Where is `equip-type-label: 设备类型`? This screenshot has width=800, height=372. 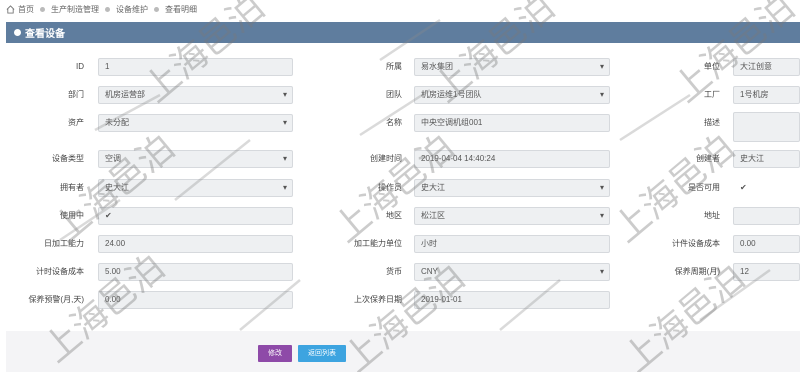
equip-type-label: 设备类型 is located at coordinates (68, 158).